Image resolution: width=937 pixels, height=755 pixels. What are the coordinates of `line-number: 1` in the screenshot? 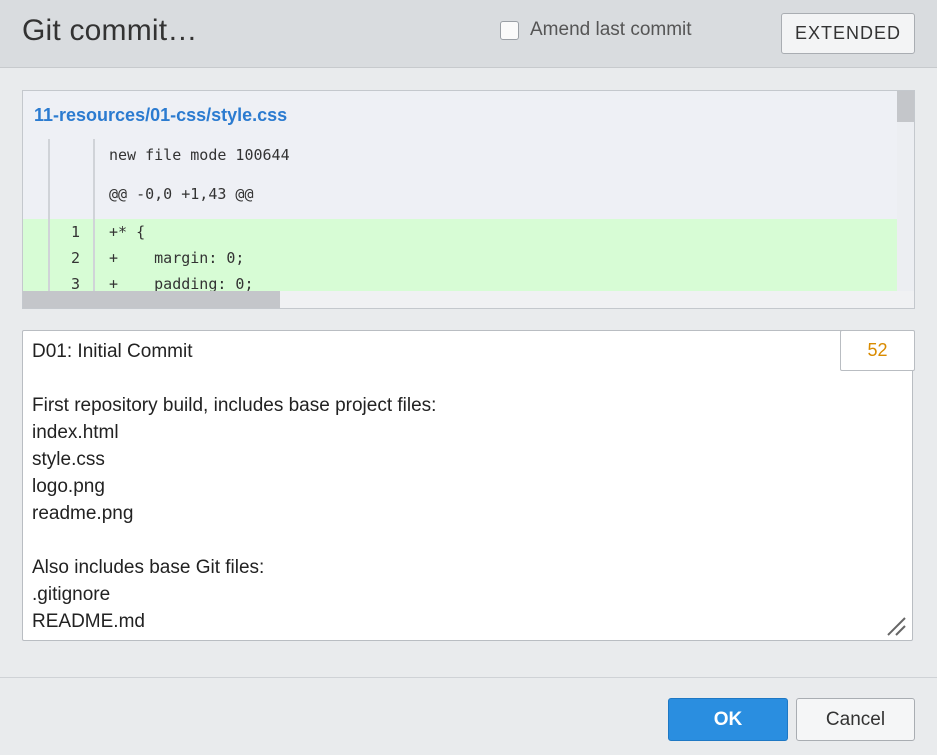 It's located at (75, 232).